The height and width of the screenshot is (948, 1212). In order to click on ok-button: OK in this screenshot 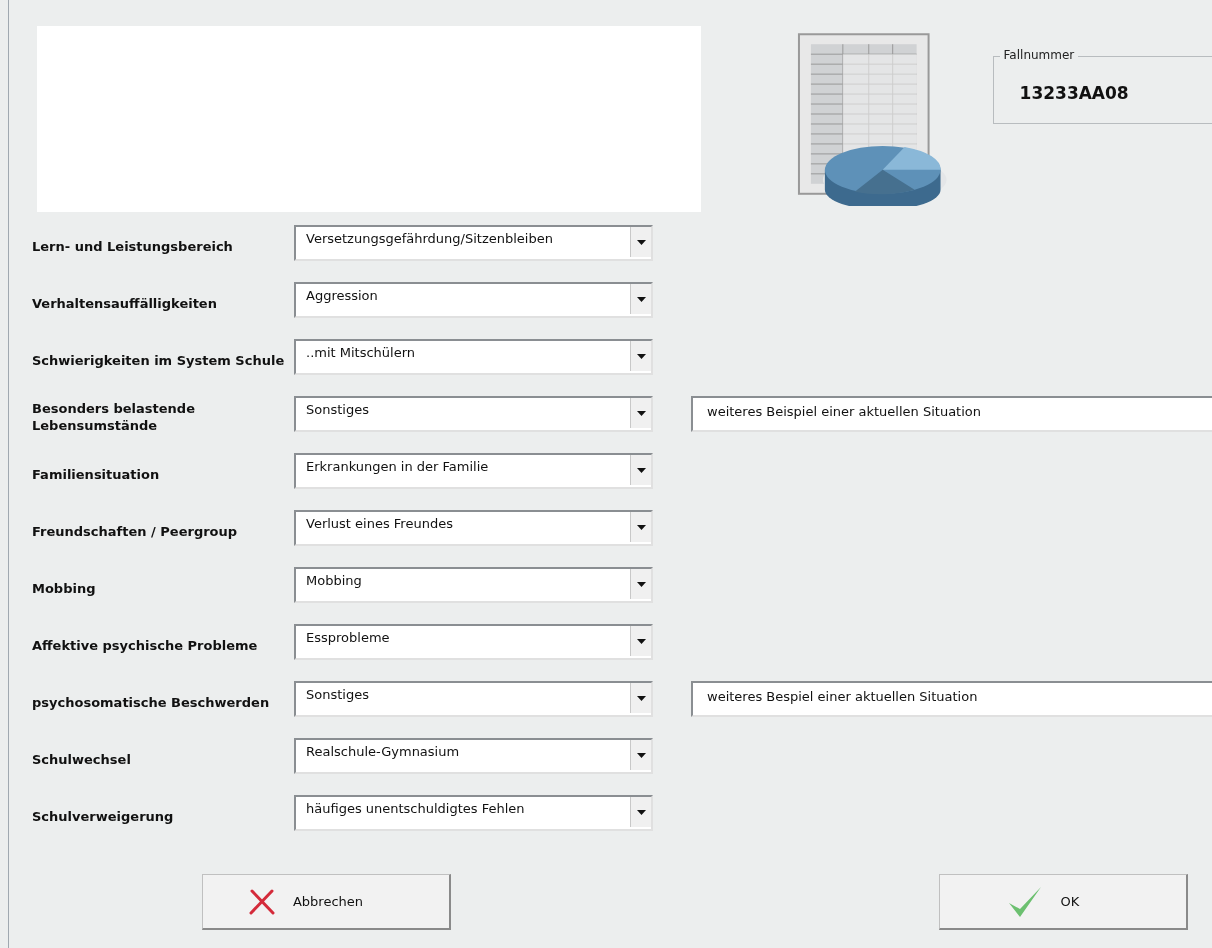, I will do `click(1063, 902)`.